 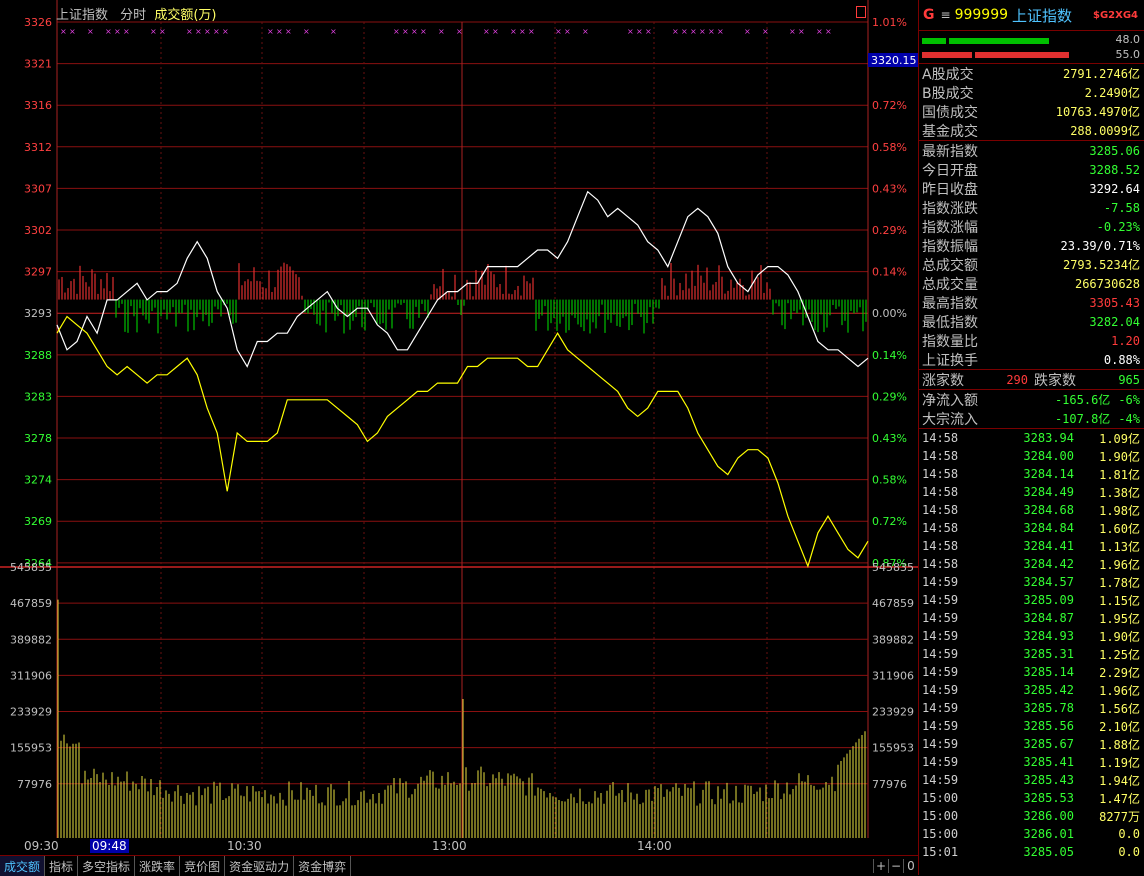 What do you see at coordinates (981, 15) in the screenshot?
I see `stock-code: 999999` at bounding box center [981, 15].